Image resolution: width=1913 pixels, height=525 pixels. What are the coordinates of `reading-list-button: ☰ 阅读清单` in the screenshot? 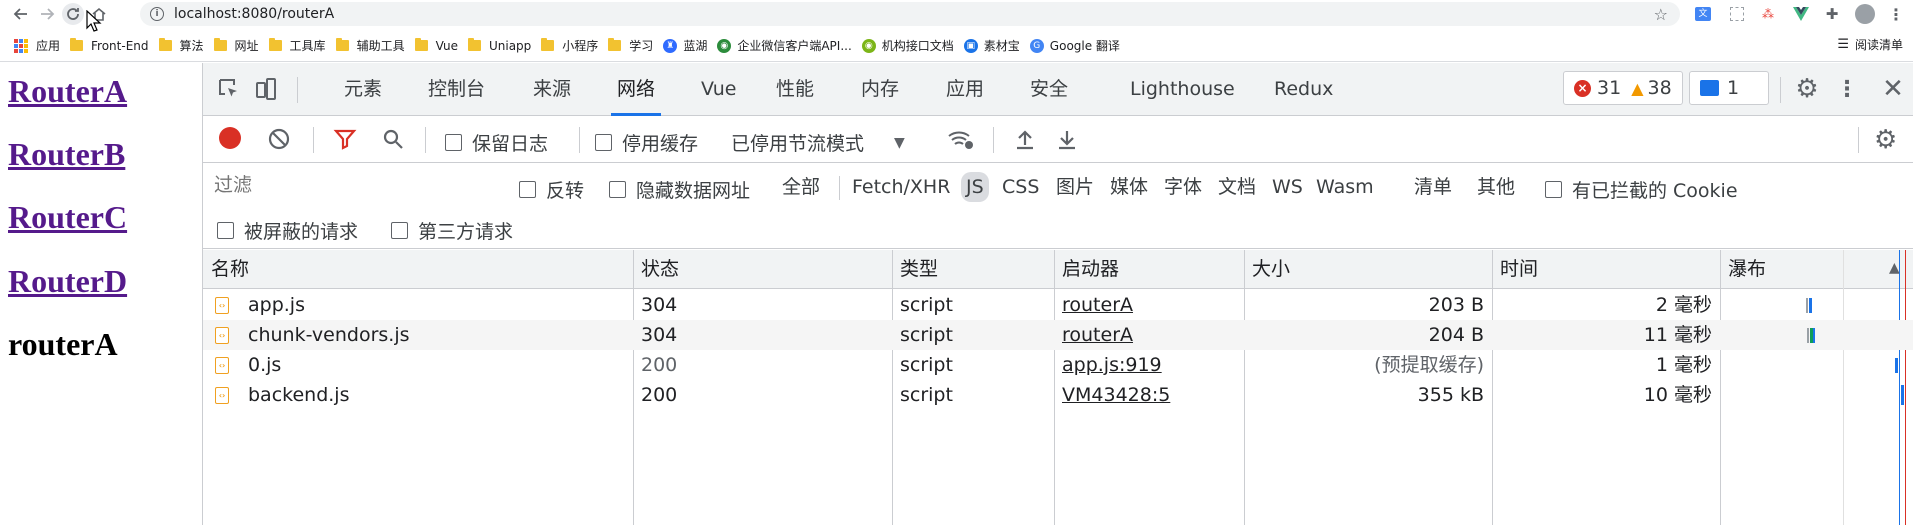 It's located at (1870, 44).